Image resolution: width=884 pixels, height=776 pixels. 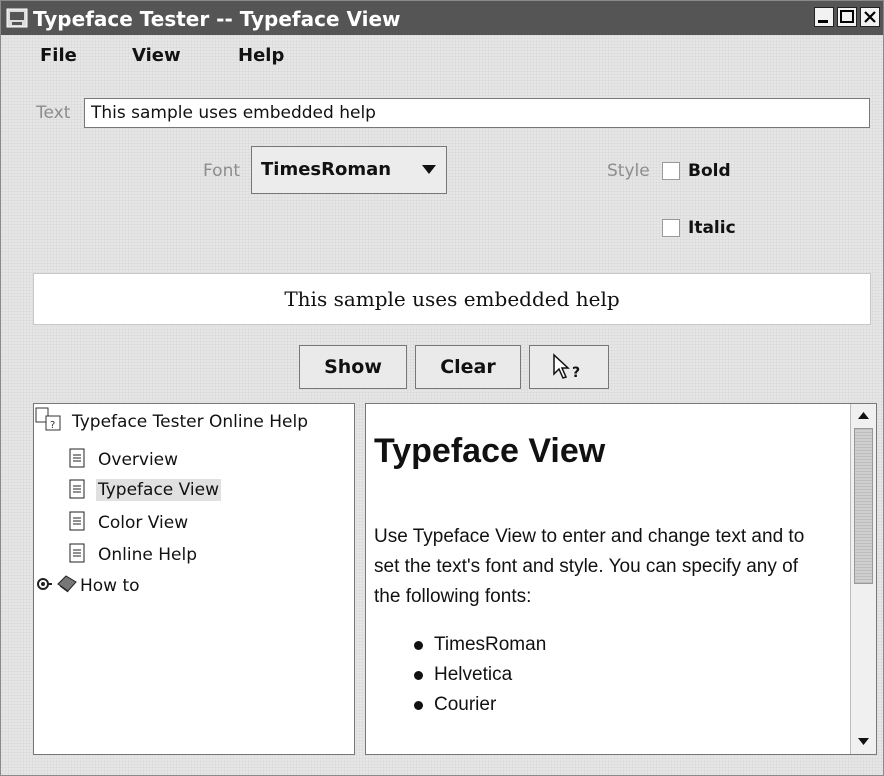 I want to click on bold-label: Bold, so click(x=709, y=171).